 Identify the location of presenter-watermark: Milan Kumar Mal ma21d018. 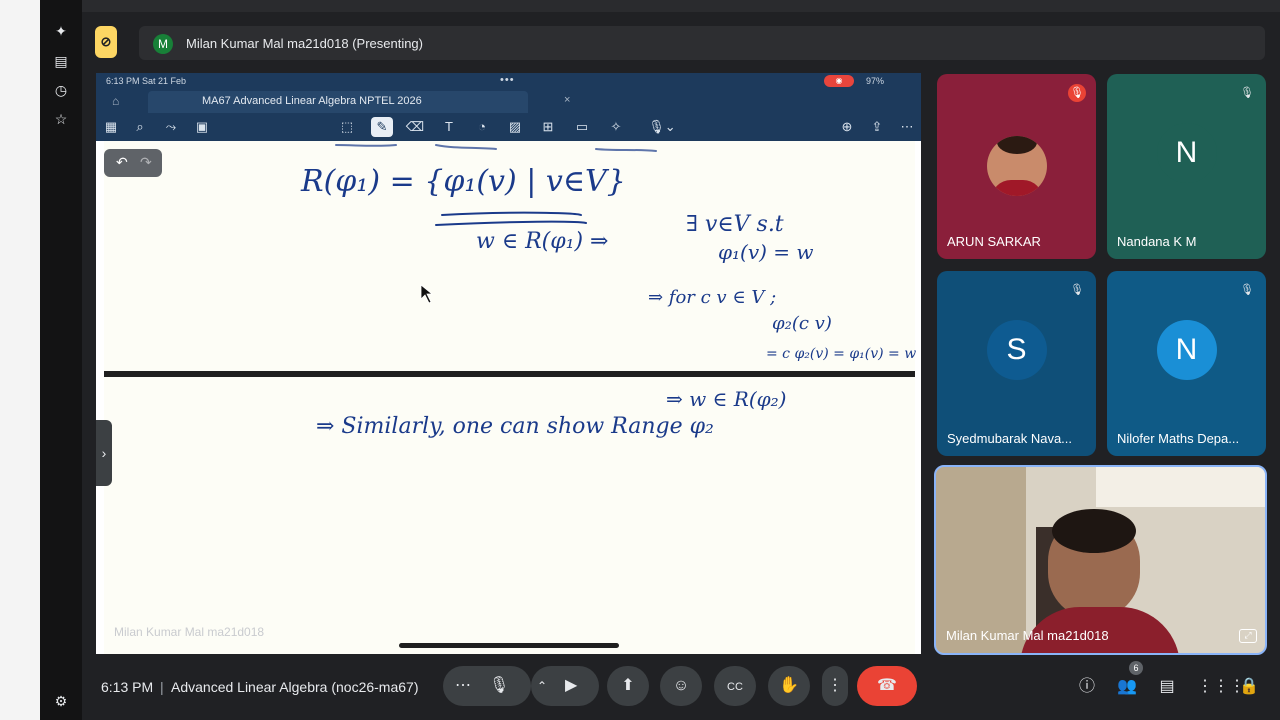
(189, 632).